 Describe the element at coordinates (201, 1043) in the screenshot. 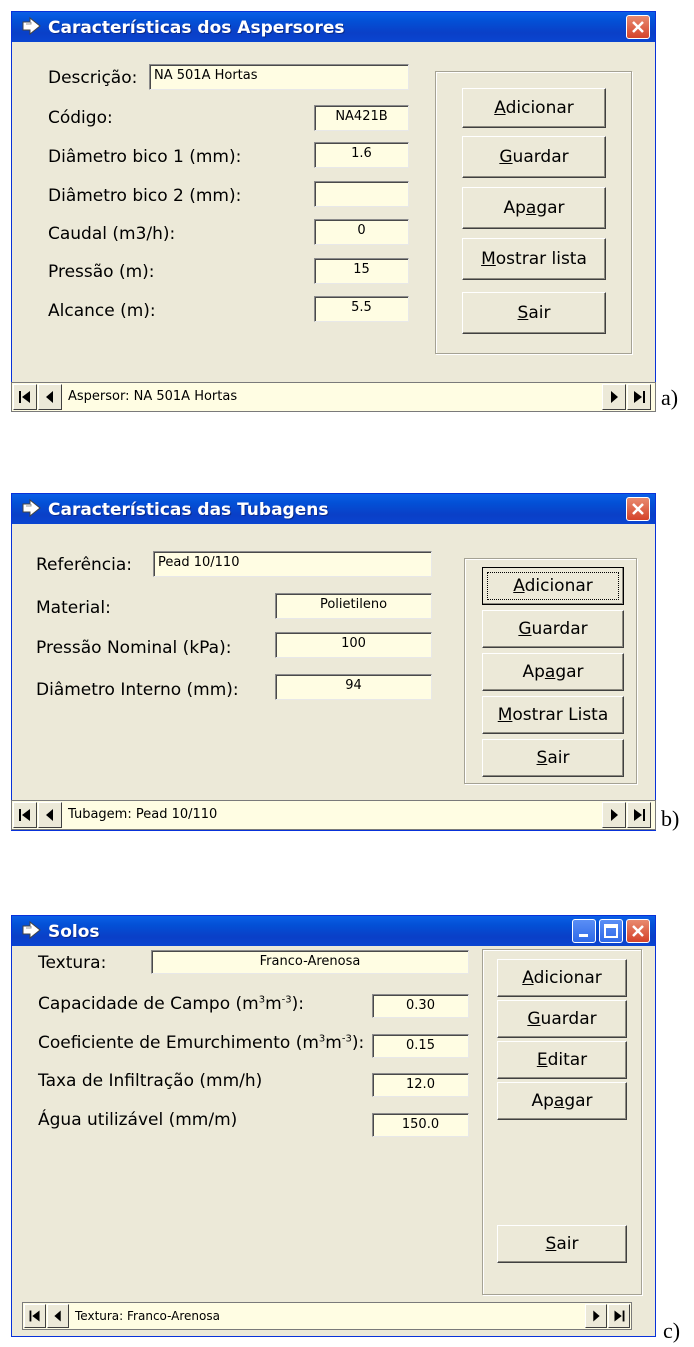

I see `label-coeficiente-emurchimento: Coeficiente de Emurchimento (m3m-3):` at that location.